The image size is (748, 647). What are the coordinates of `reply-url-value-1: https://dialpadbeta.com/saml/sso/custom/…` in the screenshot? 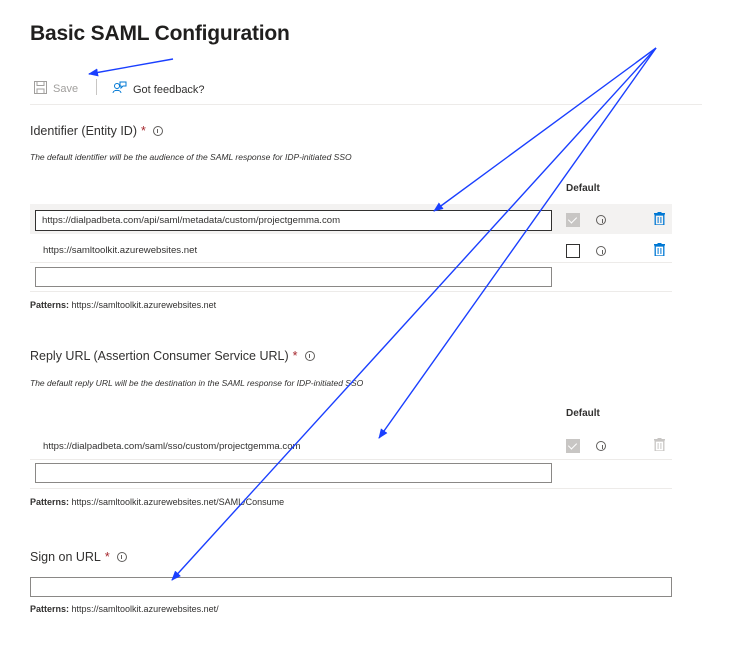 It's located at (172, 446).